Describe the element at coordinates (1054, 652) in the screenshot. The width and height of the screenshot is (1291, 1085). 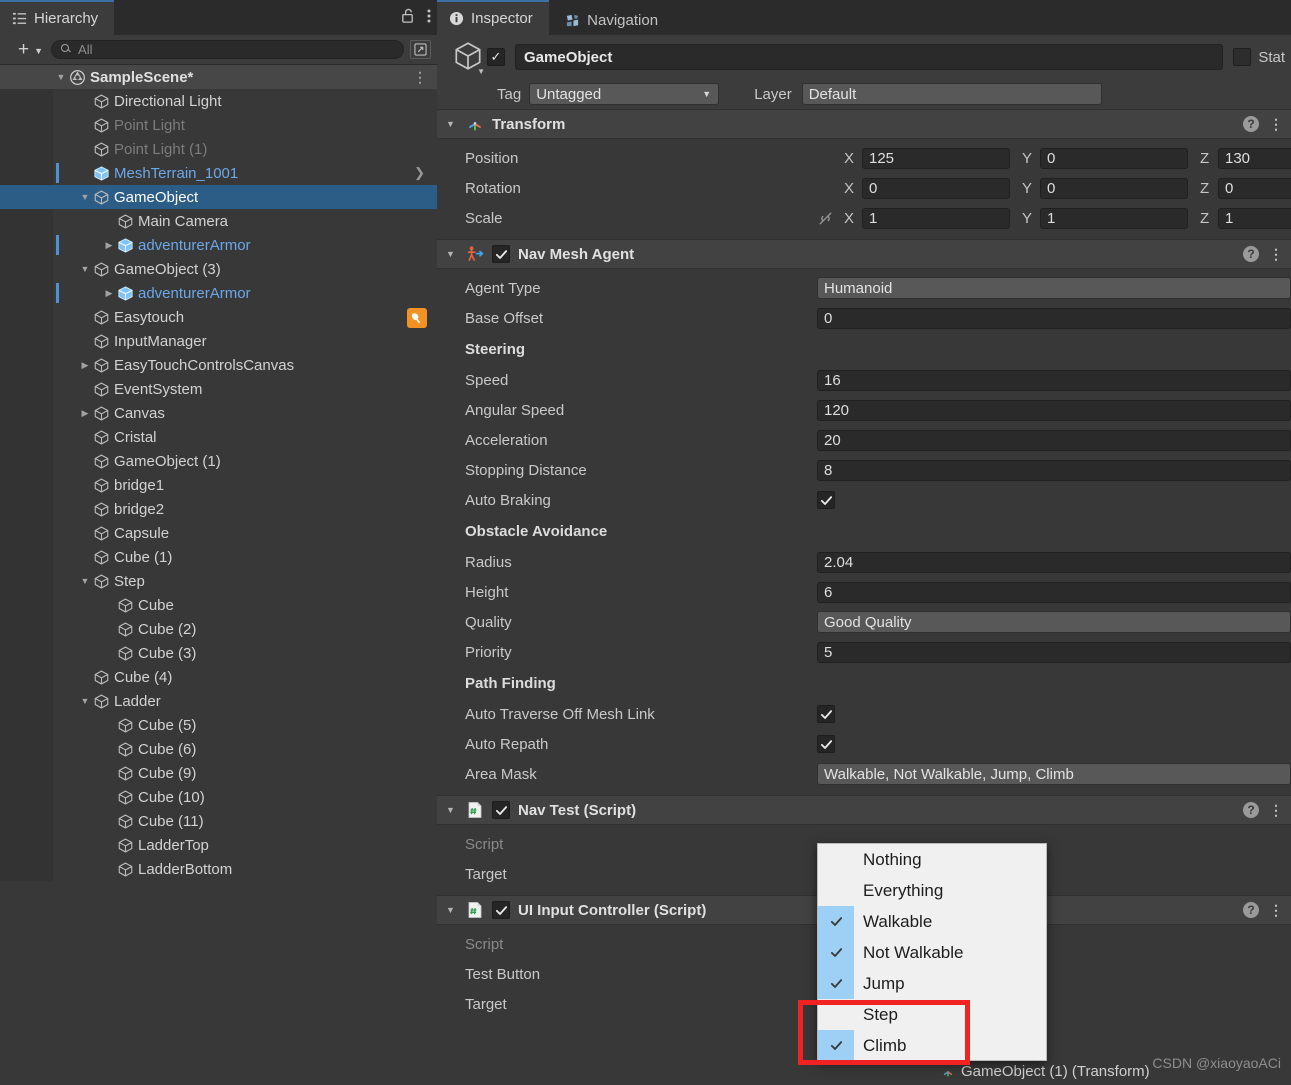
I see `value-field: 5` at that location.